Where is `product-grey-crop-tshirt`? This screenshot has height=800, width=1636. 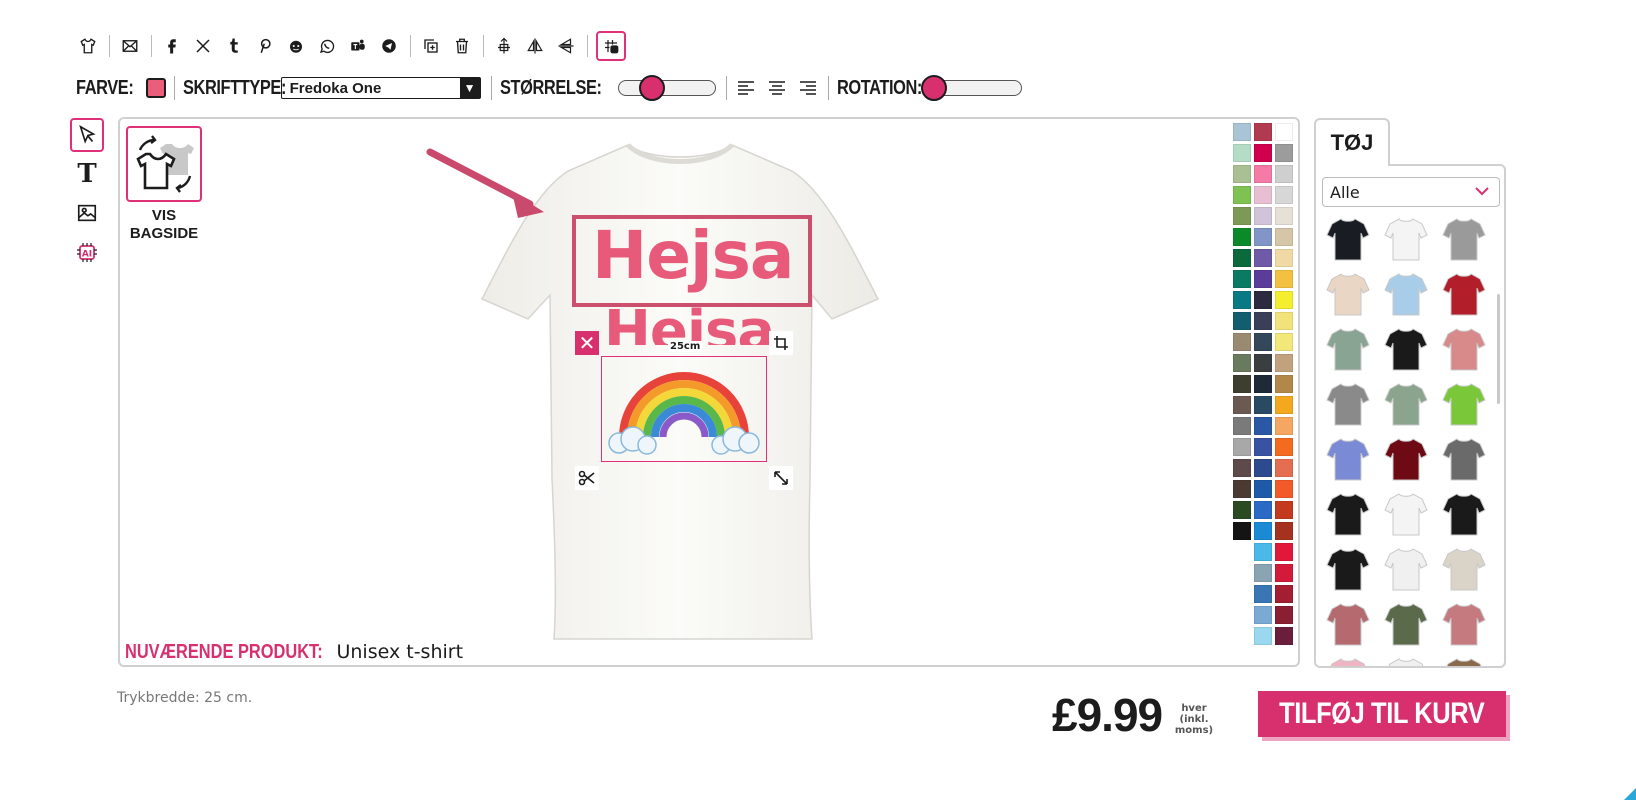
product-grey-crop-tshirt is located at coordinates (1348, 404).